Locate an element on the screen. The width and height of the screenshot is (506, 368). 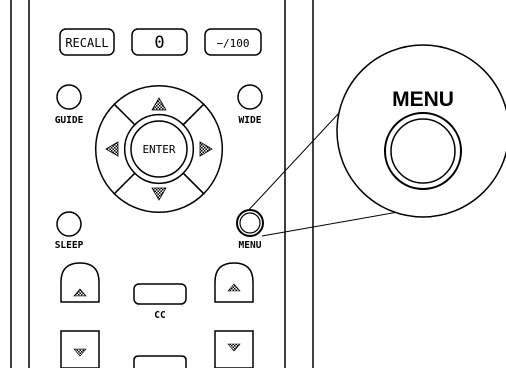
menu-button is located at coordinates (250, 223).